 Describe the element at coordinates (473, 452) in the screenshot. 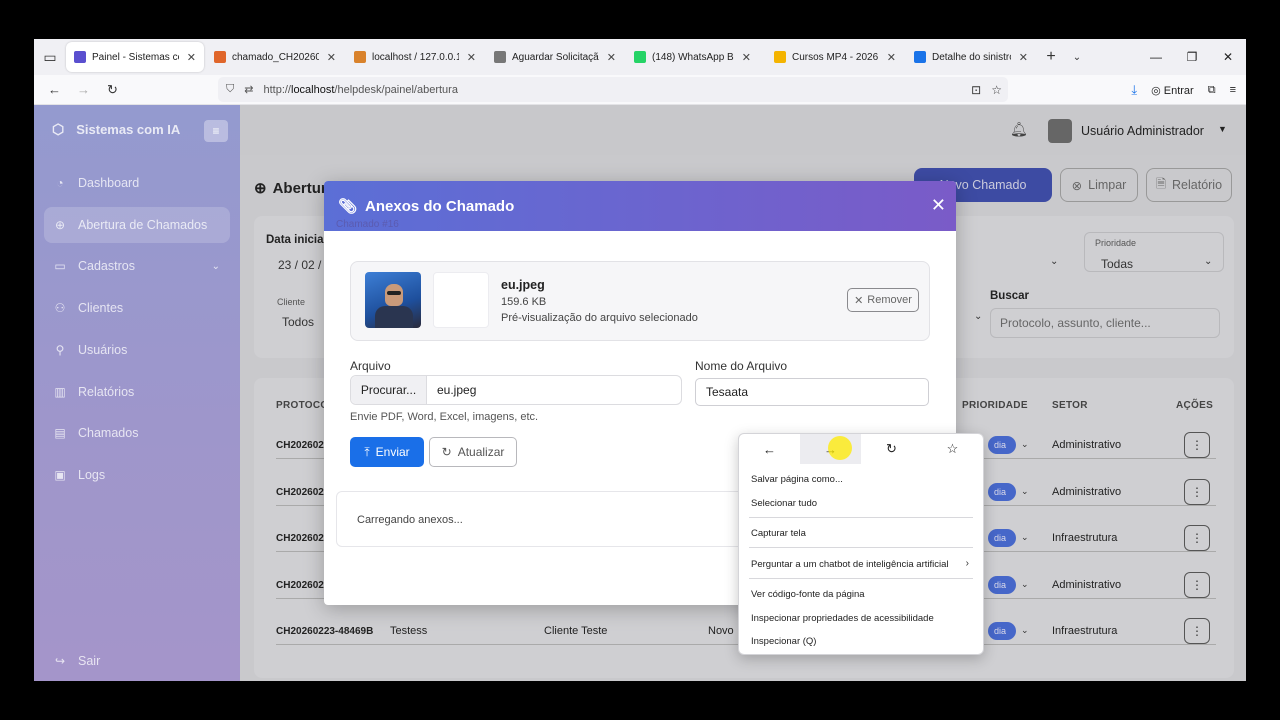

I see `refresh-button: ↻ Atualizar` at that location.